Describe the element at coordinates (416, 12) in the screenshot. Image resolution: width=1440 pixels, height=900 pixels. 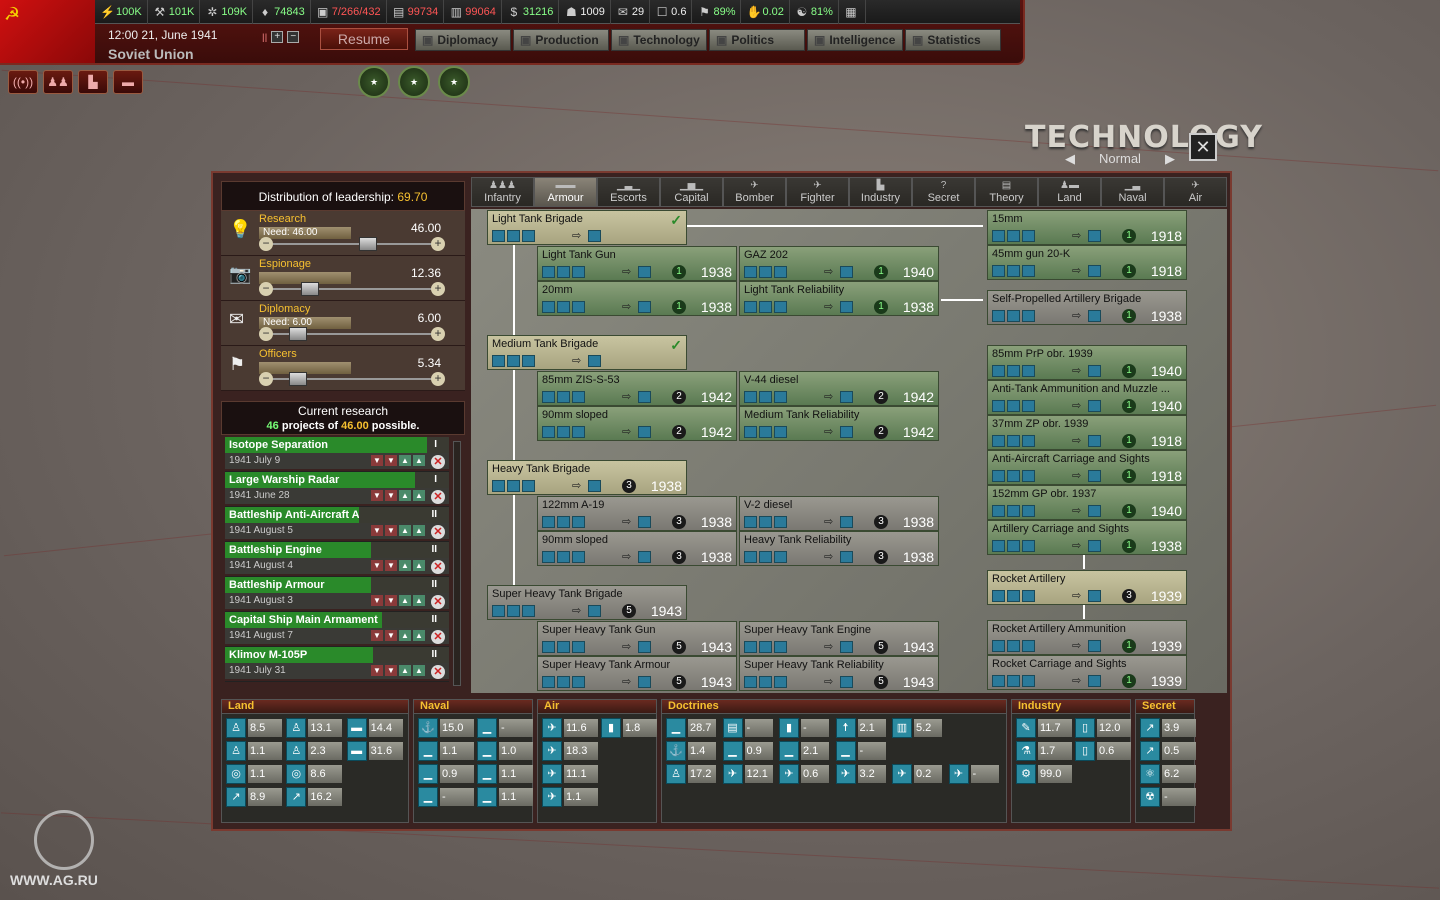
I see `resource-item: ▤ 99734` at that location.